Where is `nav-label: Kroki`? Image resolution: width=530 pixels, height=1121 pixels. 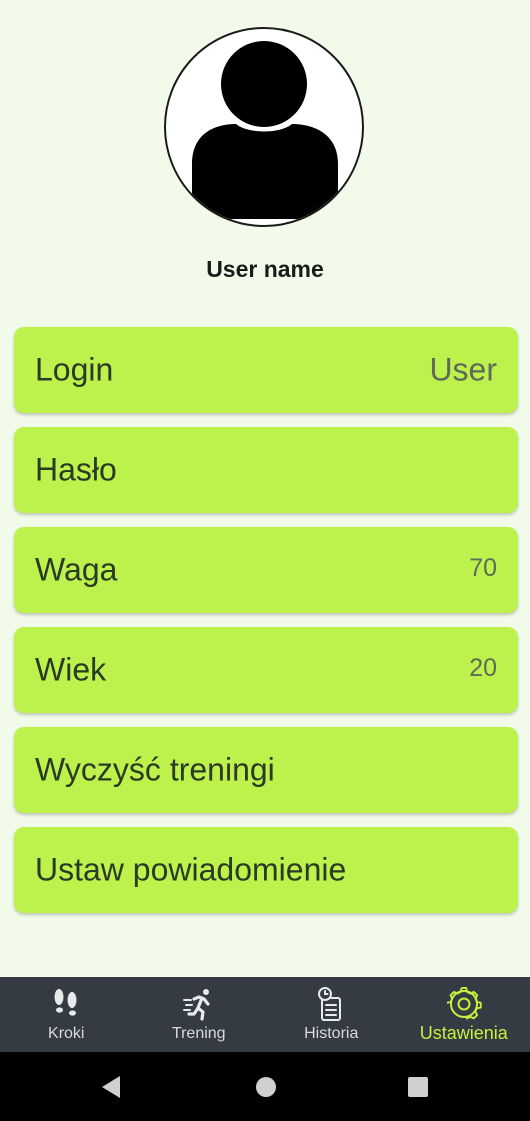
nav-label: Kroki is located at coordinates (66, 1033).